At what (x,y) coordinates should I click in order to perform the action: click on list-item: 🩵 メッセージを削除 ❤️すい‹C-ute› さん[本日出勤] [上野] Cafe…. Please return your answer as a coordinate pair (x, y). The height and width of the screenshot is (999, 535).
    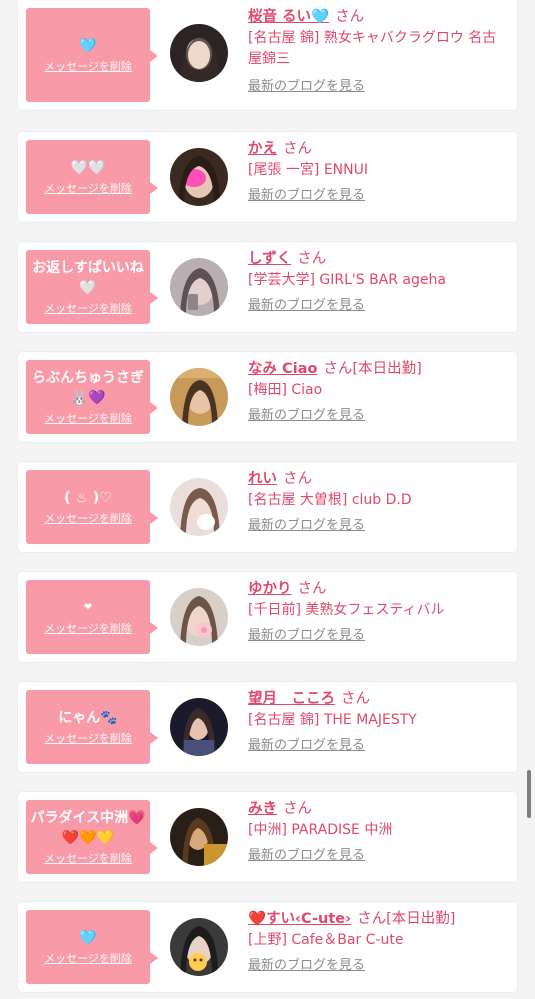
    Looking at the image, I should click on (267, 947).